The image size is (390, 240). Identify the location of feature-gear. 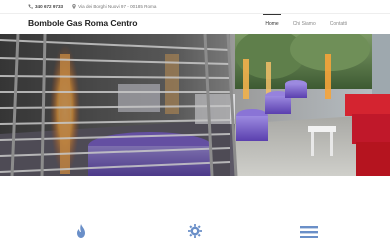
(195, 232).